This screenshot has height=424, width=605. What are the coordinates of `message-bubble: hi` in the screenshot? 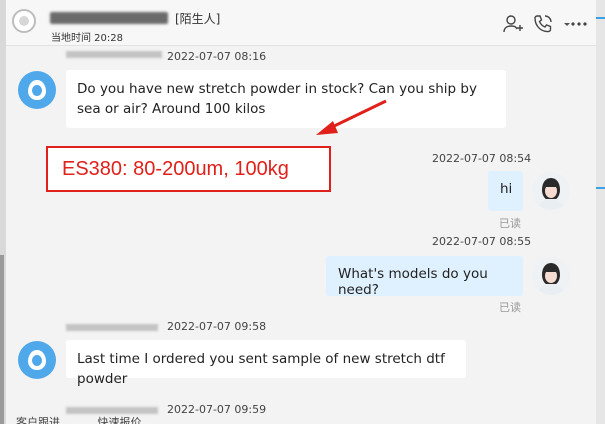 It's located at (505, 191).